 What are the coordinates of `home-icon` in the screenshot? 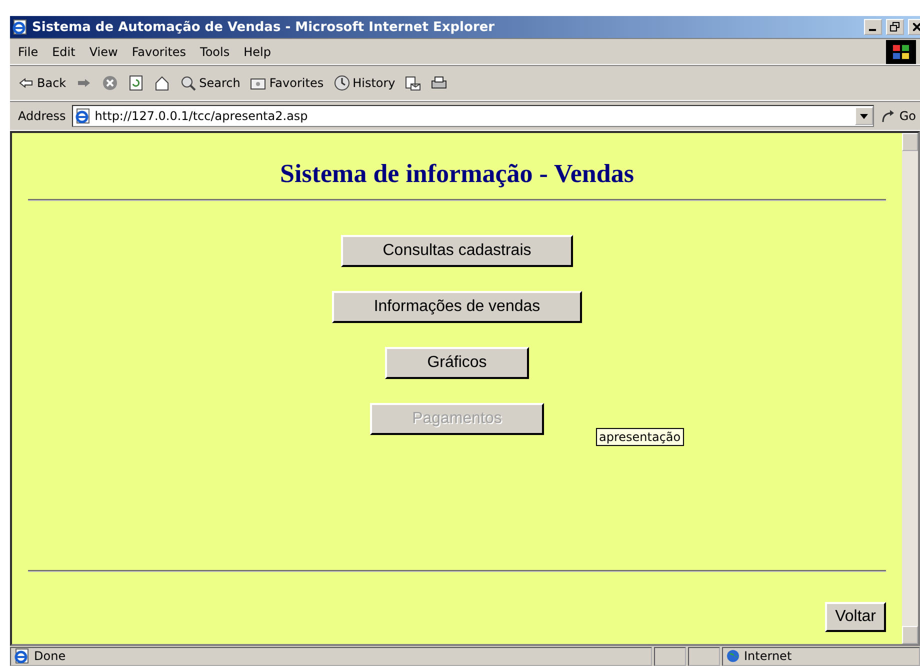 It's located at (162, 83).